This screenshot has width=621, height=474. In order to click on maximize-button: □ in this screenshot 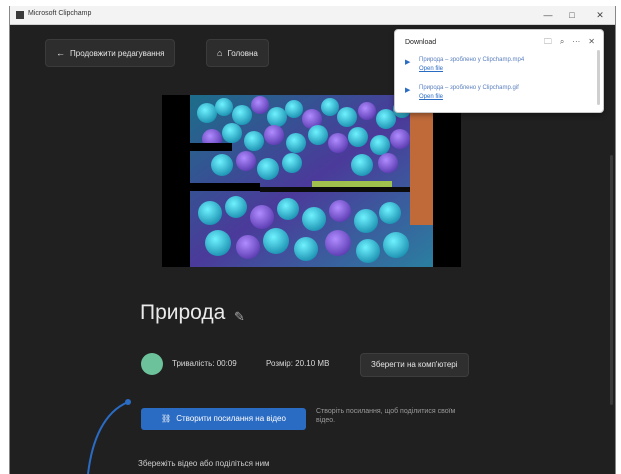, I will do `click(572, 15)`.